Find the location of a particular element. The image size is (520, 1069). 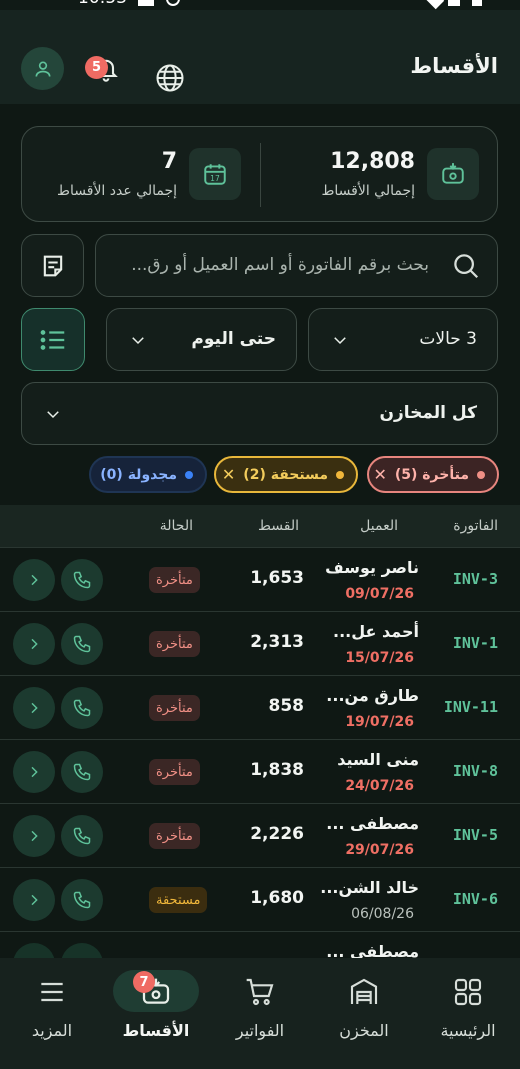

wifi-icon is located at coordinates (435, 5).